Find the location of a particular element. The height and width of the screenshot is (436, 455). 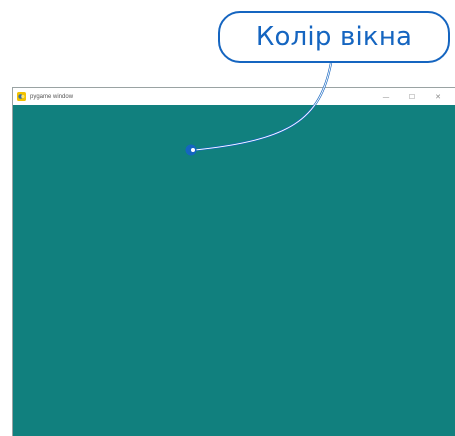

maximize-icon: ☐ is located at coordinates (412, 96).